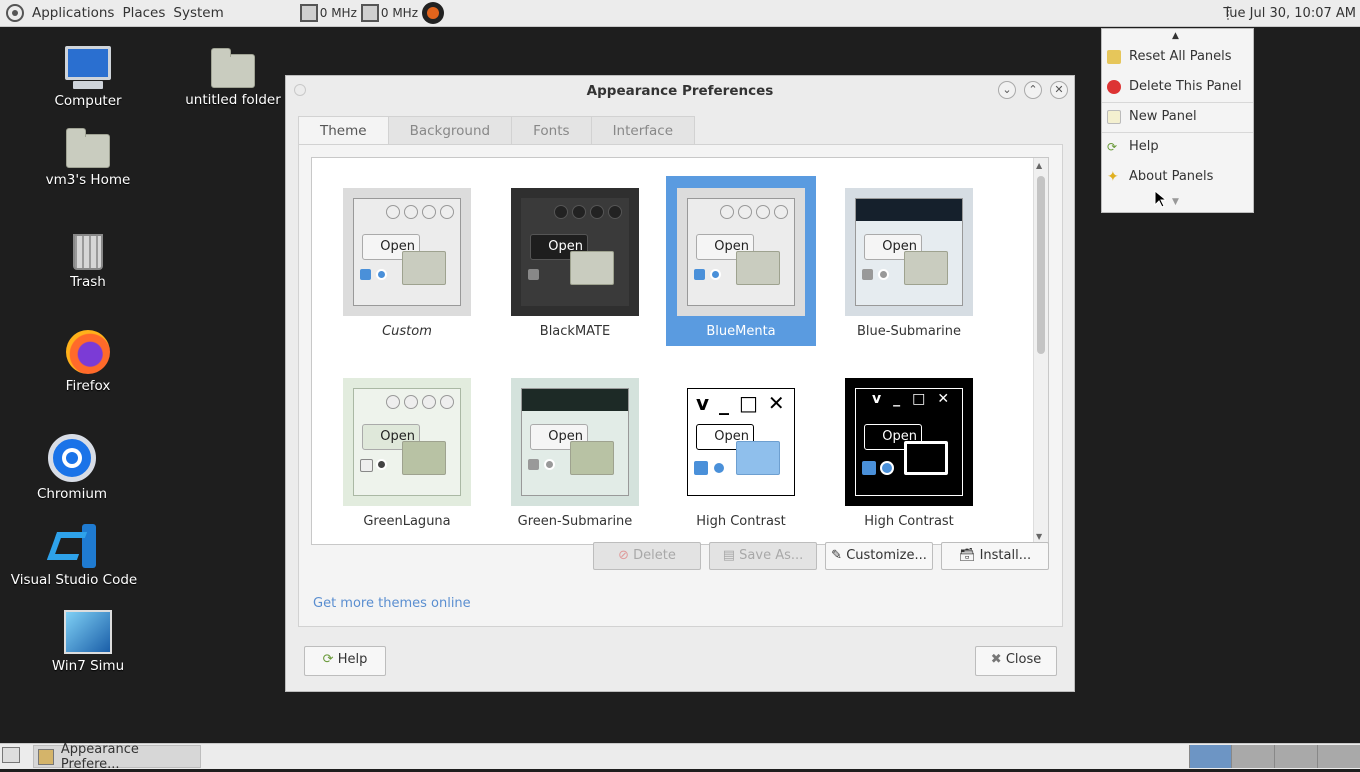  What do you see at coordinates (72, 468) in the screenshot?
I see `desktop-icon-chromium: Chromium` at bounding box center [72, 468].